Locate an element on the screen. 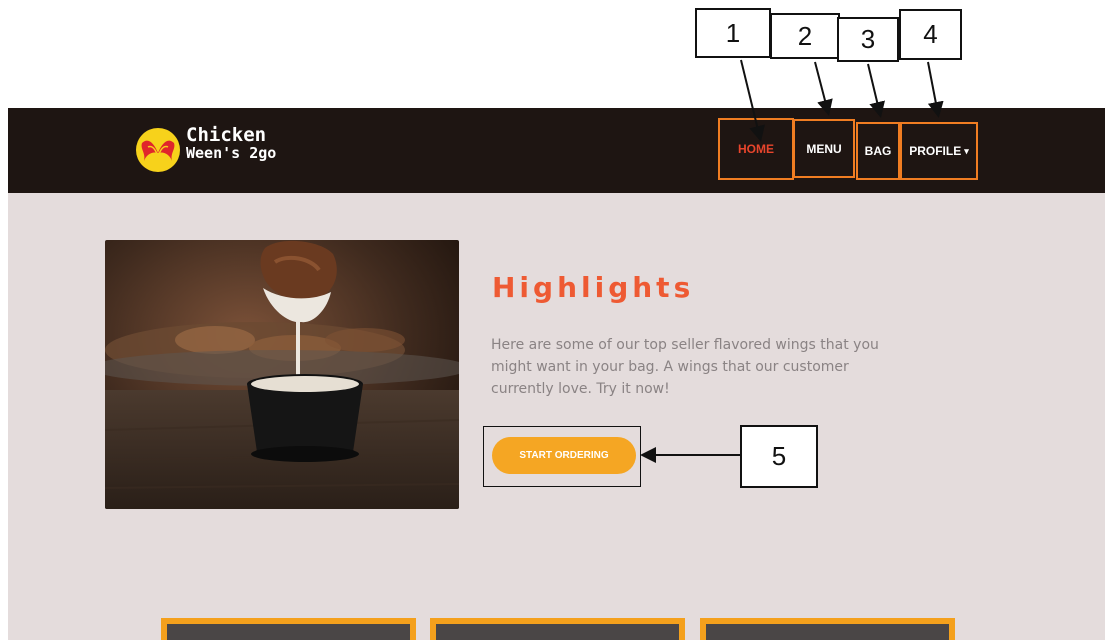 The width and height of the screenshot is (1105, 640). nav-profile-label: PROFILE is located at coordinates (935, 151).